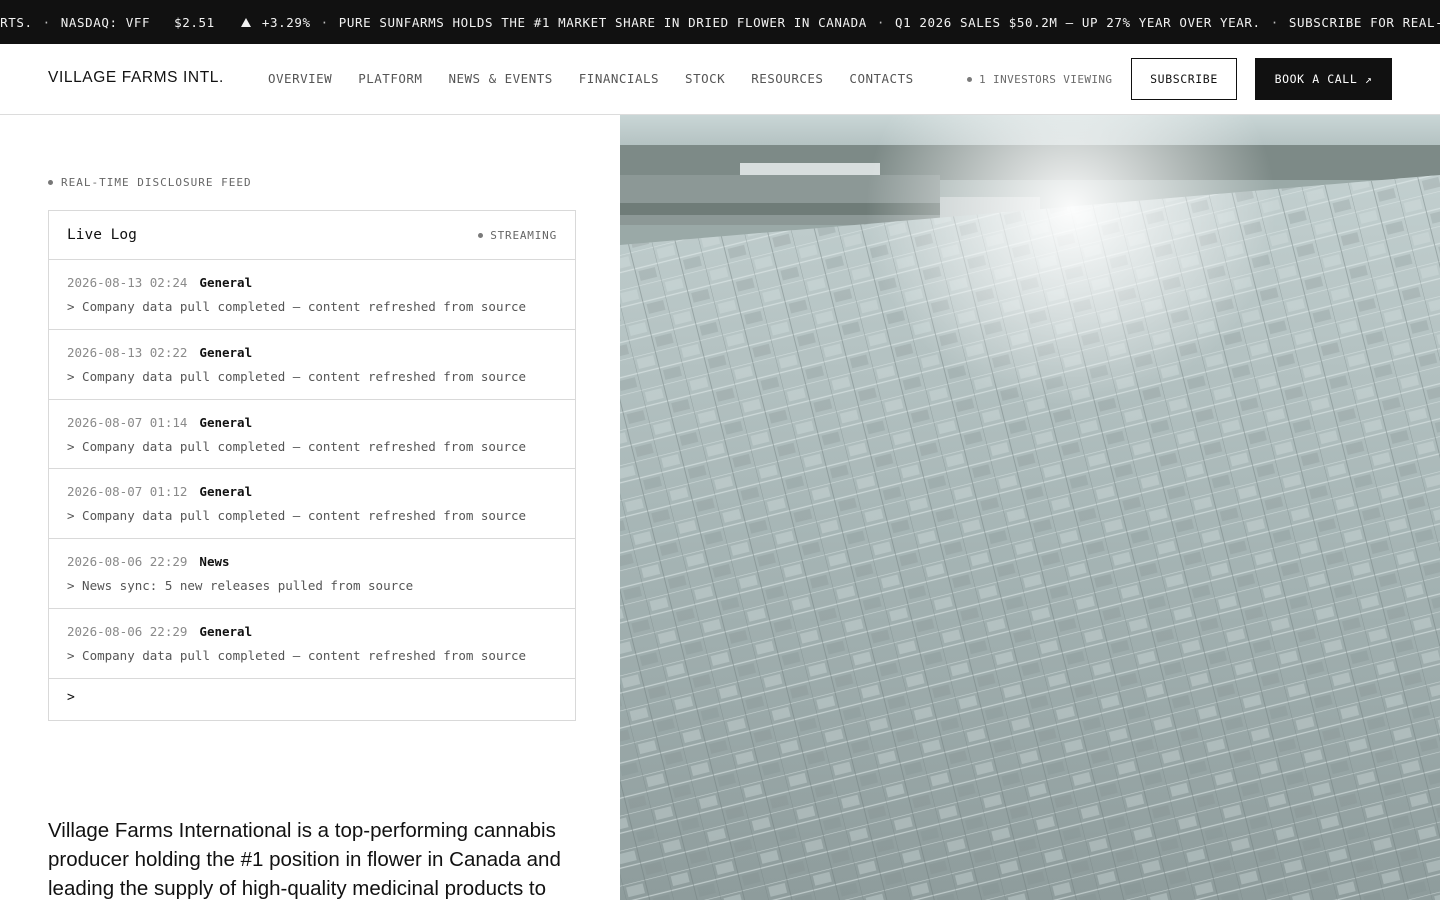 Image resolution: width=1440 pixels, height=900 pixels. What do you see at coordinates (102, 235) in the screenshot?
I see `live-log-title: Live Log` at bounding box center [102, 235].